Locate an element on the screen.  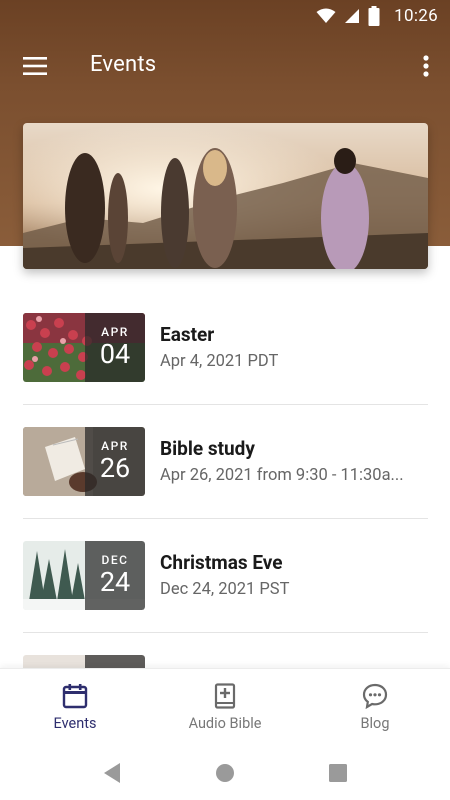
menu-button is located at coordinates (35, 66).